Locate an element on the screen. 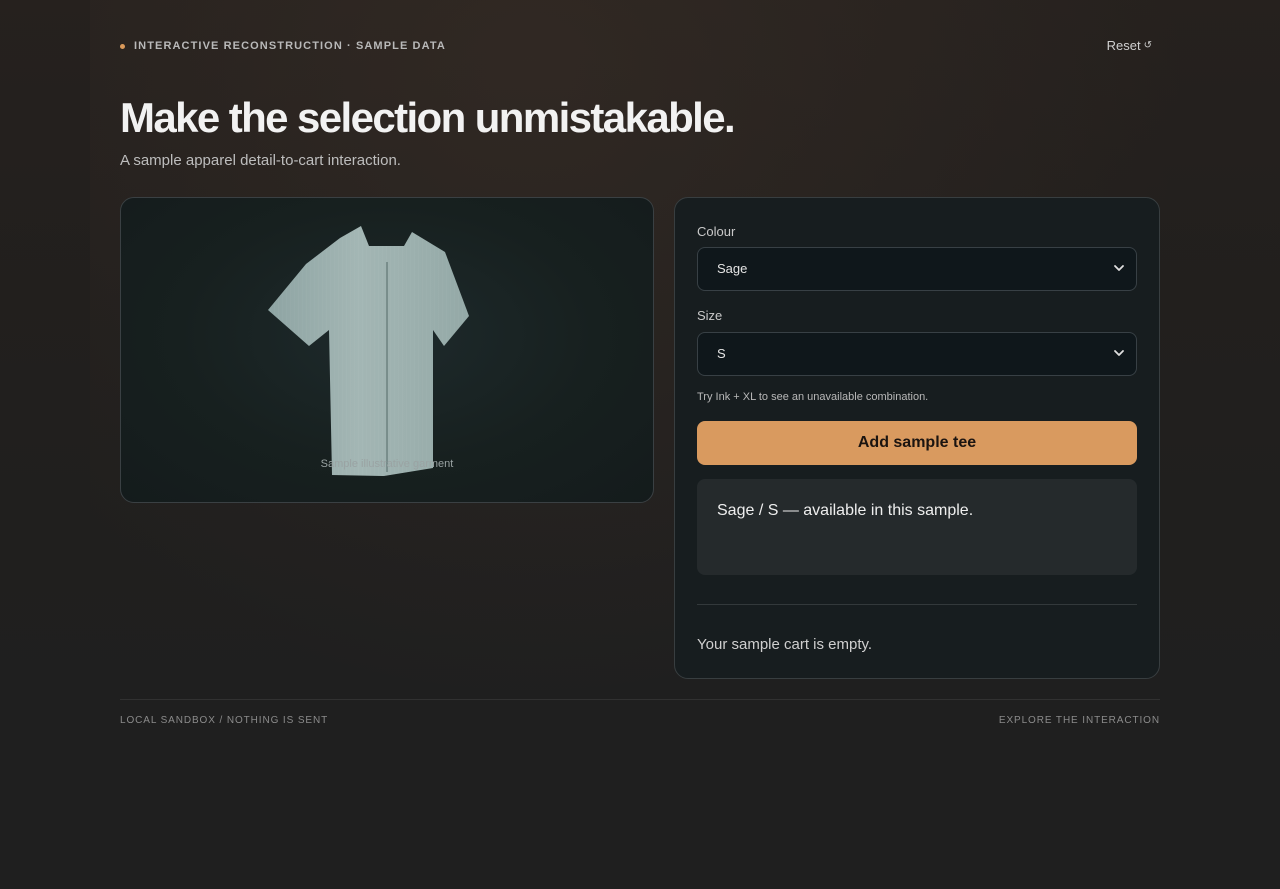  garment-caption: Sample illustrative garment is located at coordinates (387, 464).